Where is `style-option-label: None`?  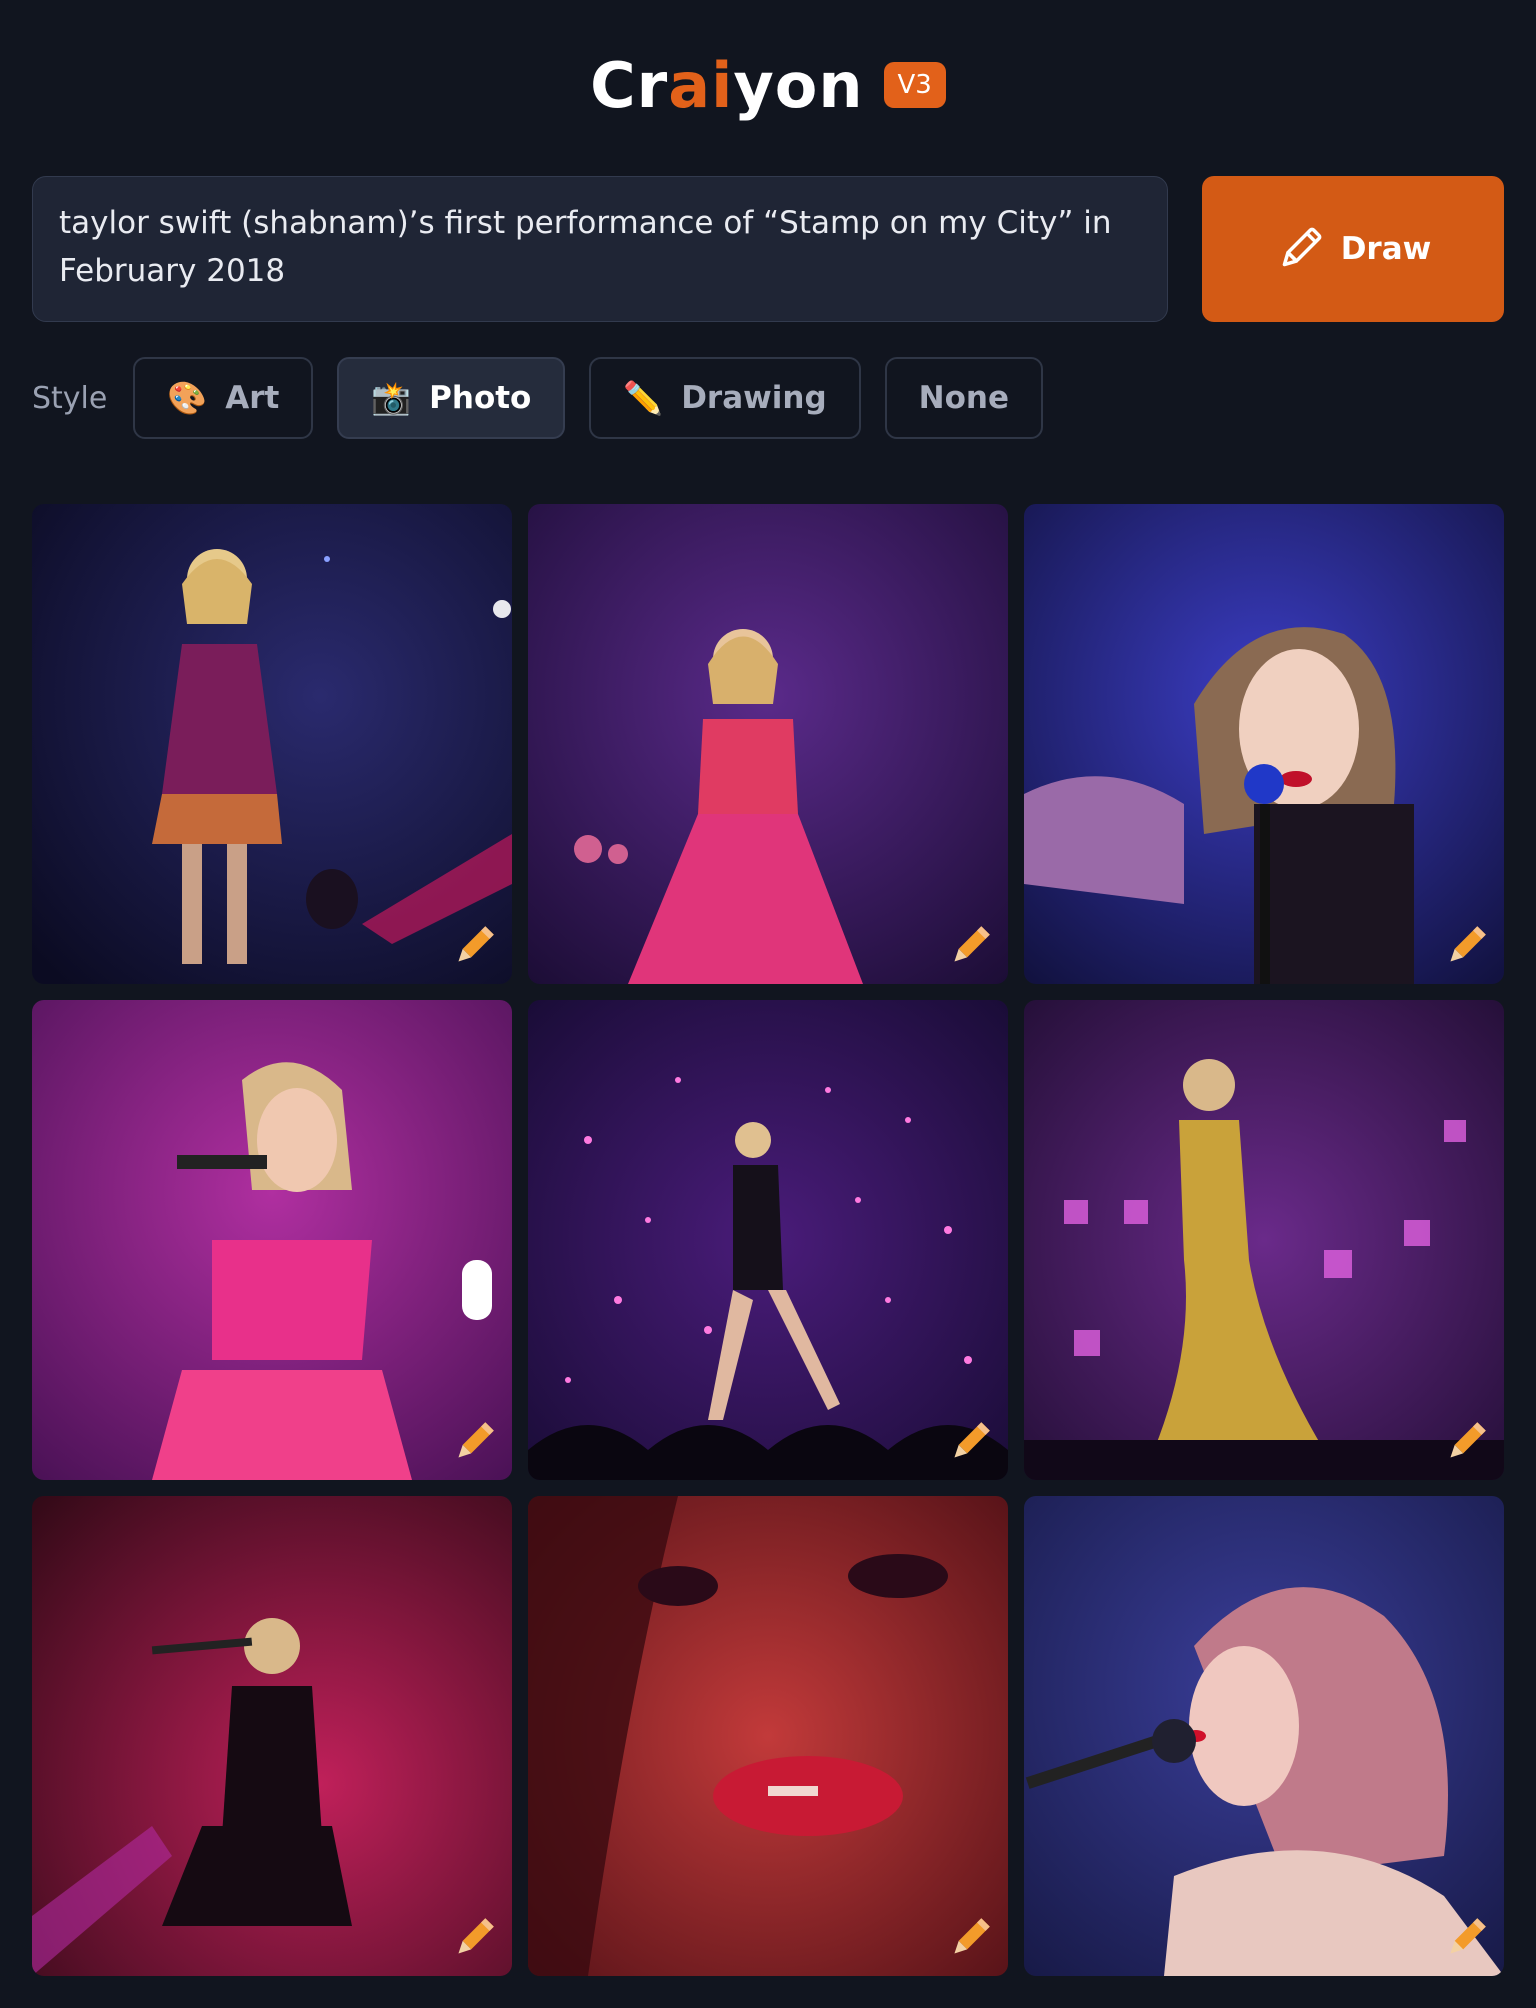
style-option-label: None is located at coordinates (964, 398).